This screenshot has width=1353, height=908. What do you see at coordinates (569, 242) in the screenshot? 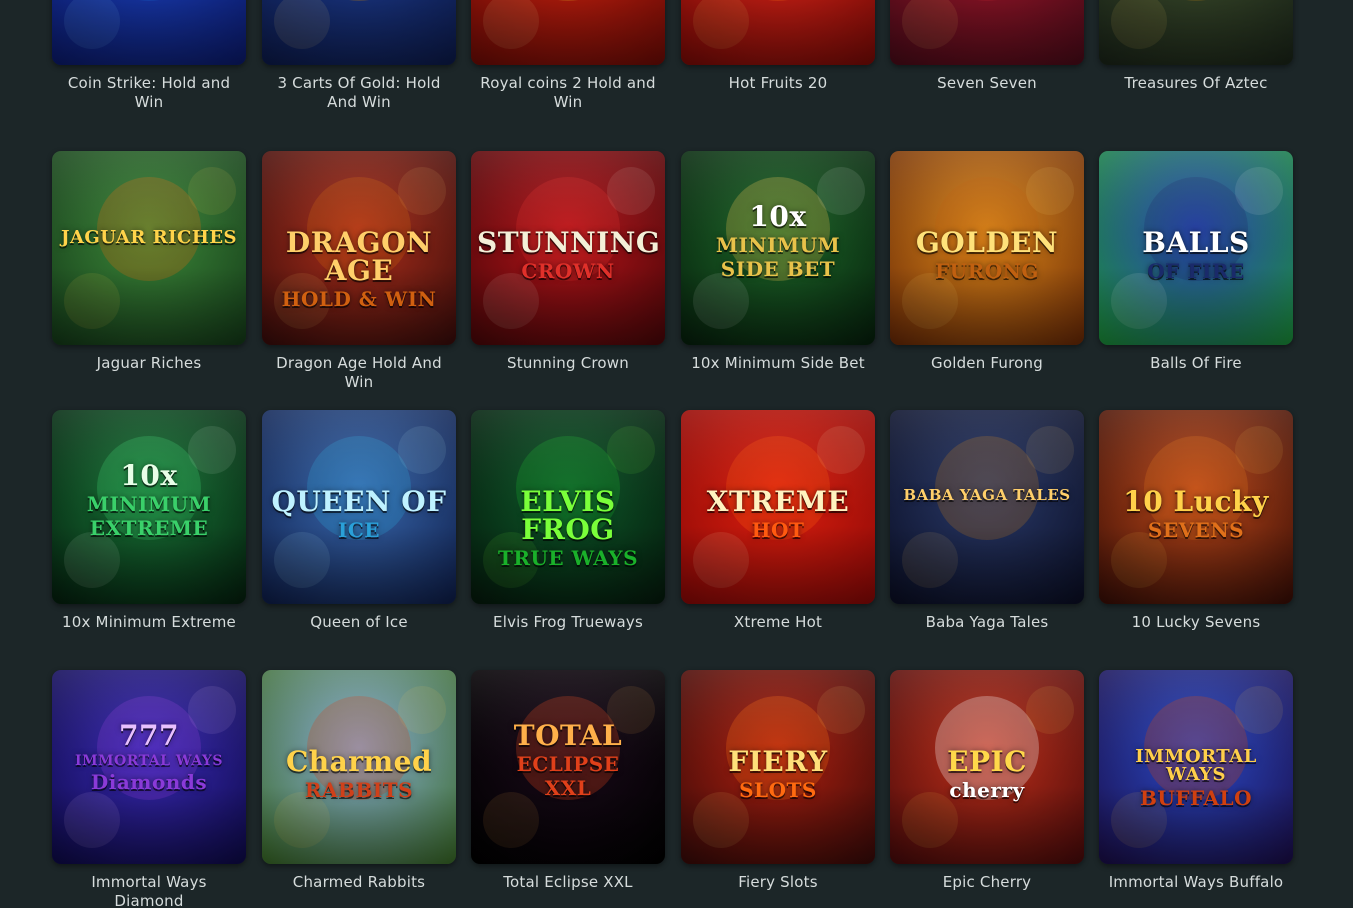
I see `game-logo-text: STUNNING` at bounding box center [569, 242].